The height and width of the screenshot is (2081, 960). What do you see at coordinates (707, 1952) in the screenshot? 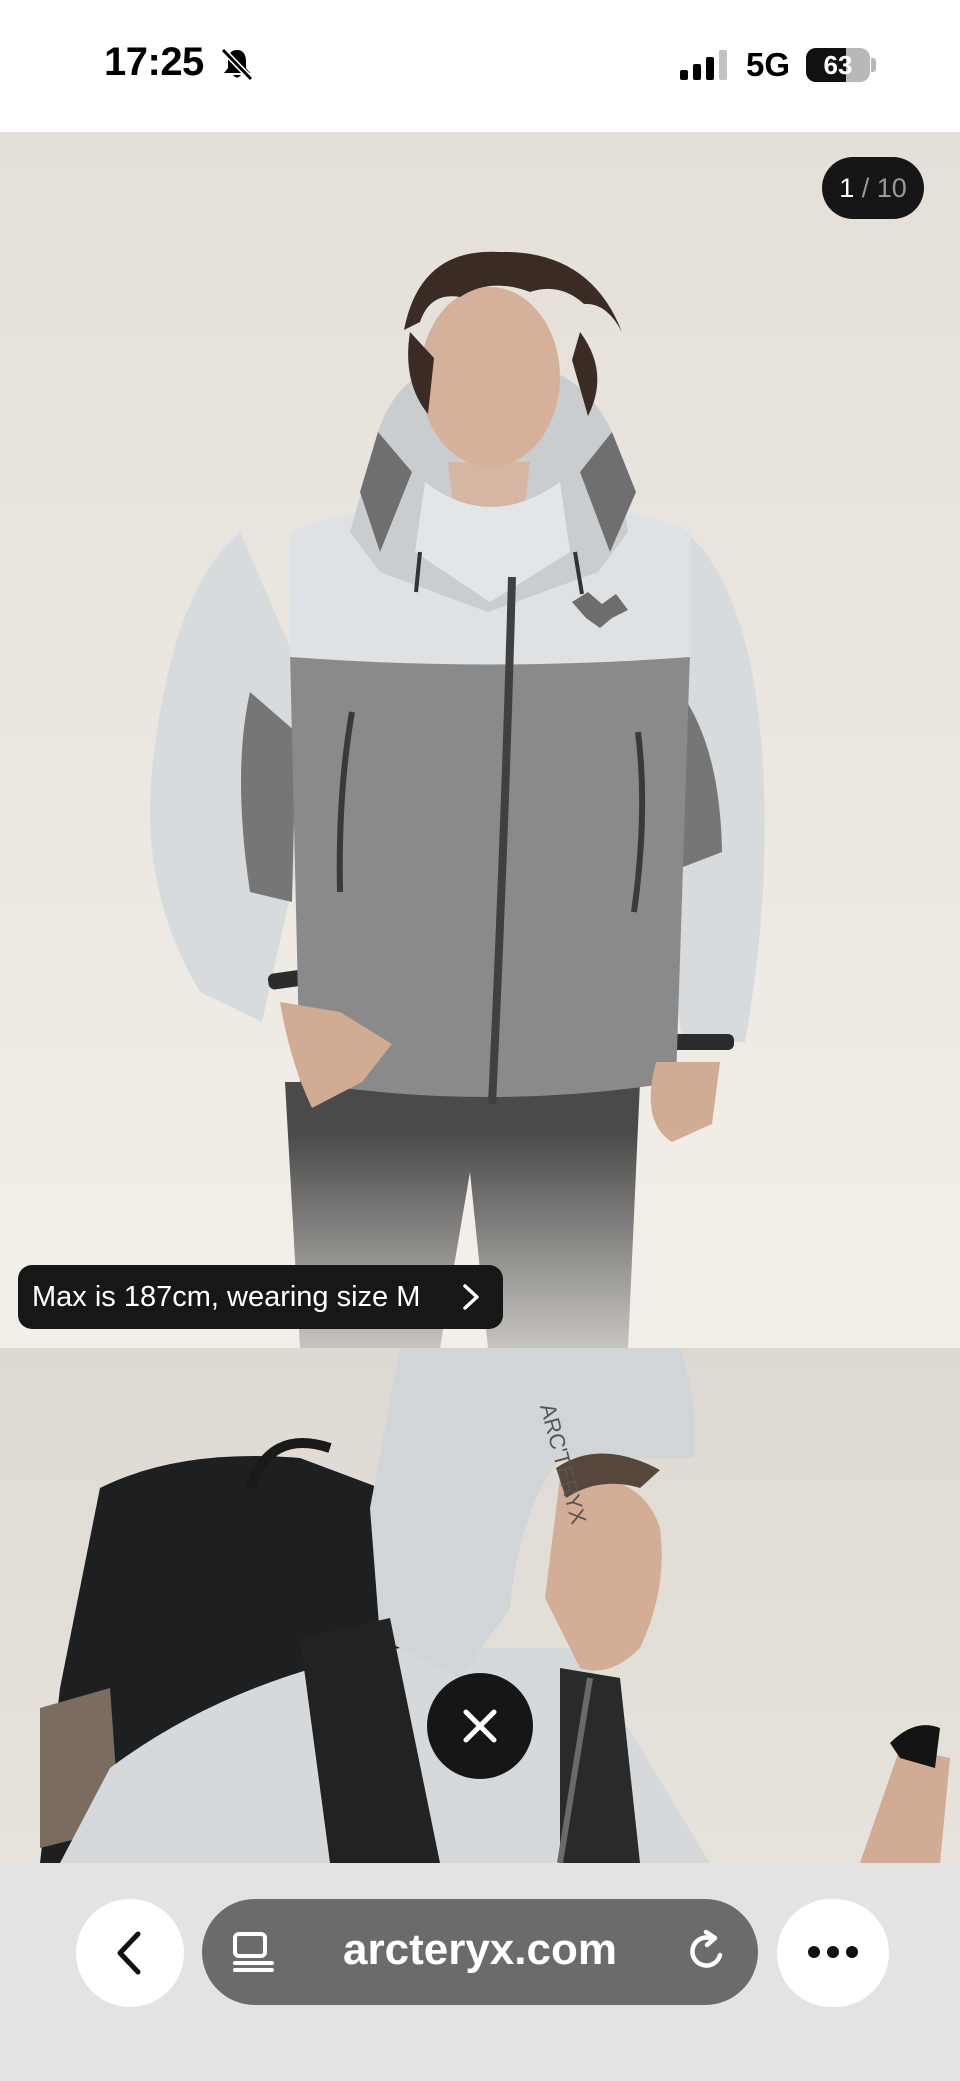
I see `reload-icon` at bounding box center [707, 1952].